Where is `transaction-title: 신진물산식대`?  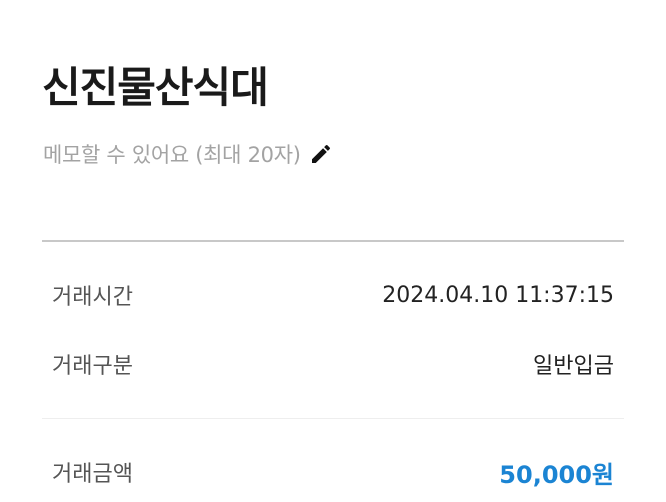
transaction-title: 신진물산식대 is located at coordinates (155, 87).